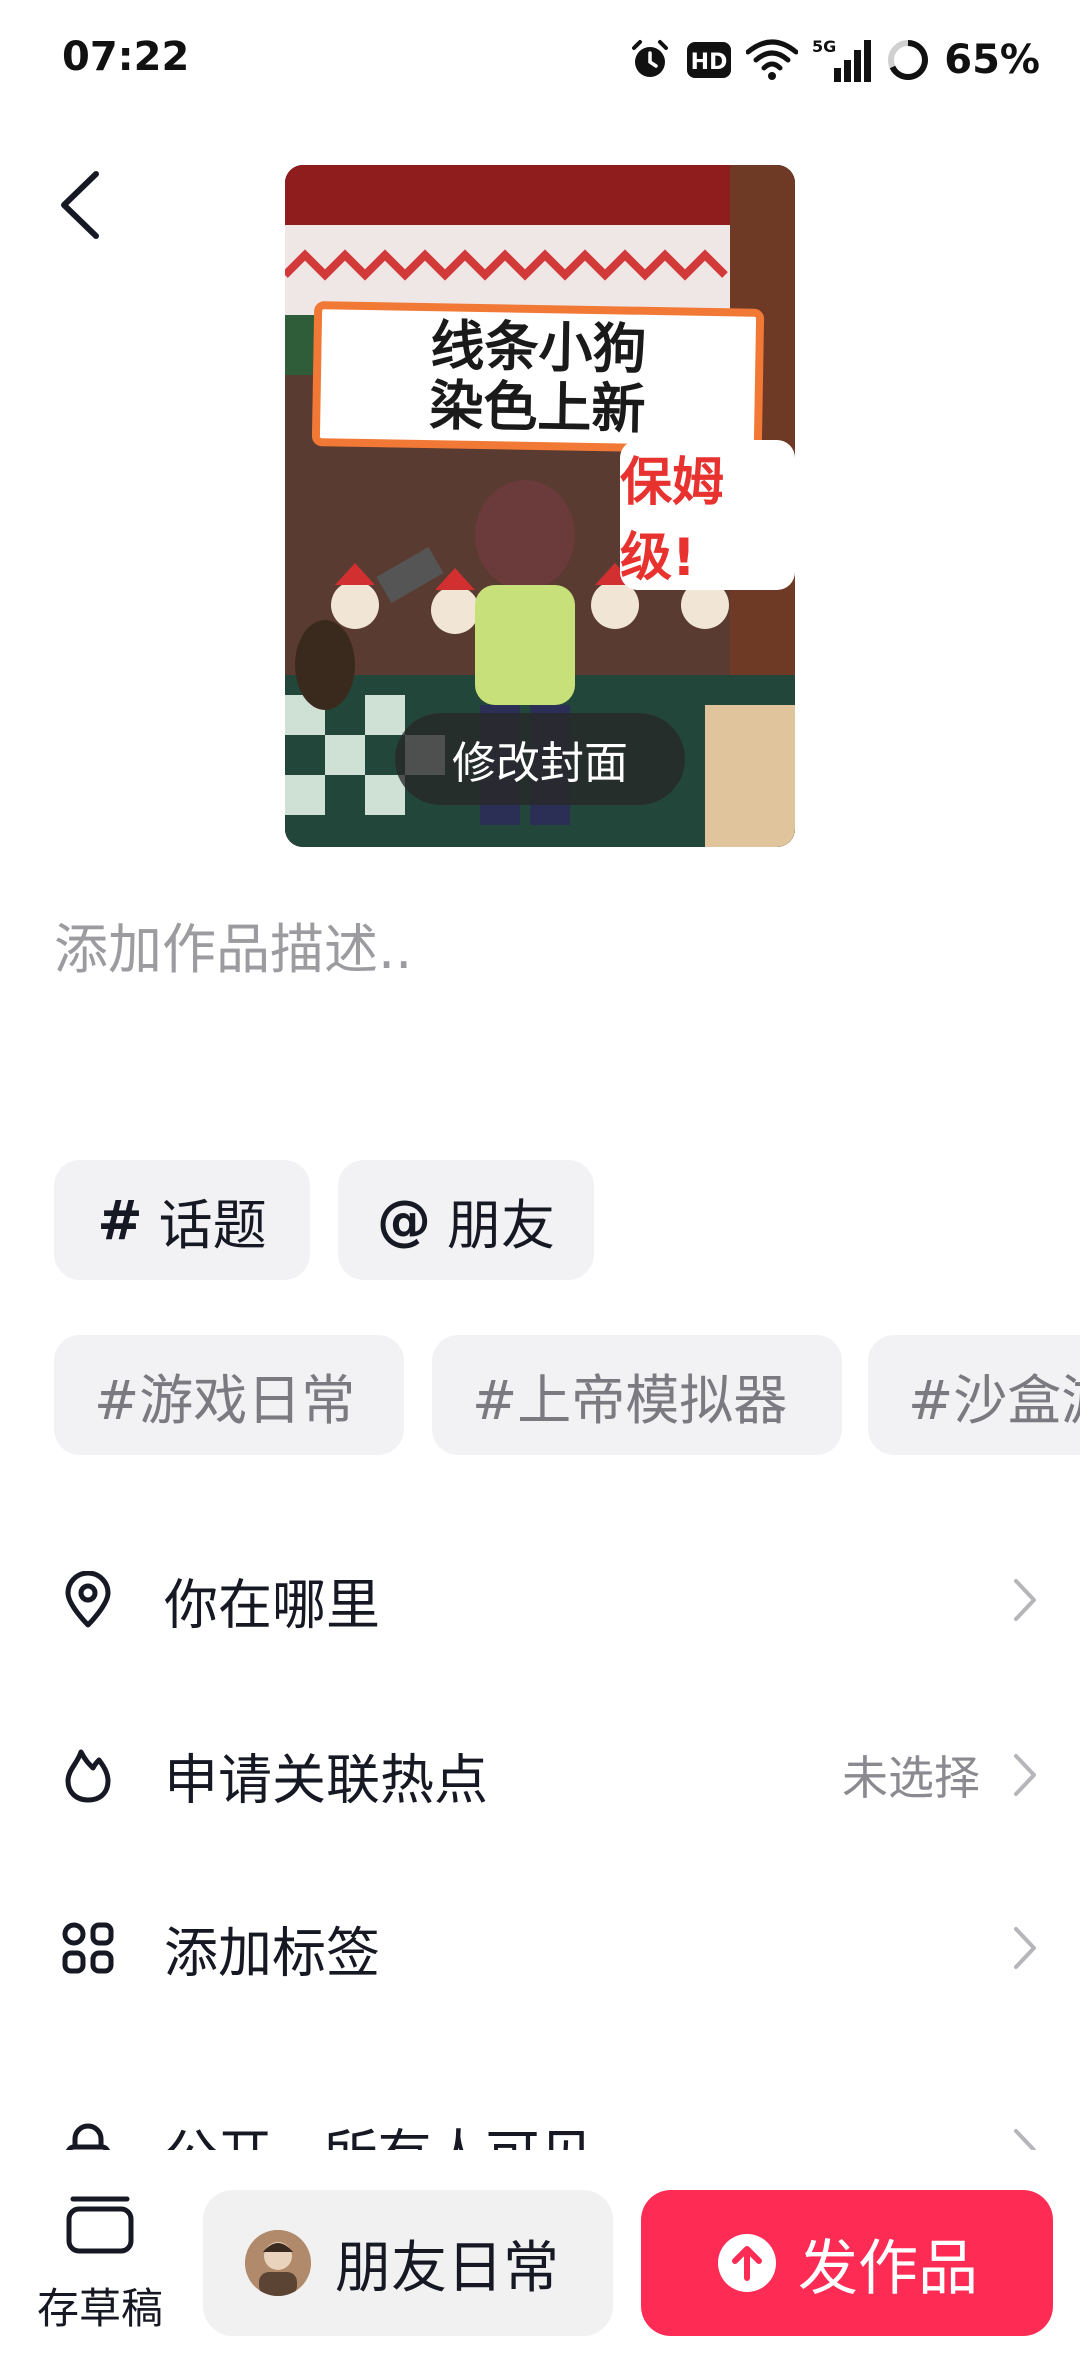 The height and width of the screenshot is (2376, 1080). I want to click on avatar, so click(278, 2263).